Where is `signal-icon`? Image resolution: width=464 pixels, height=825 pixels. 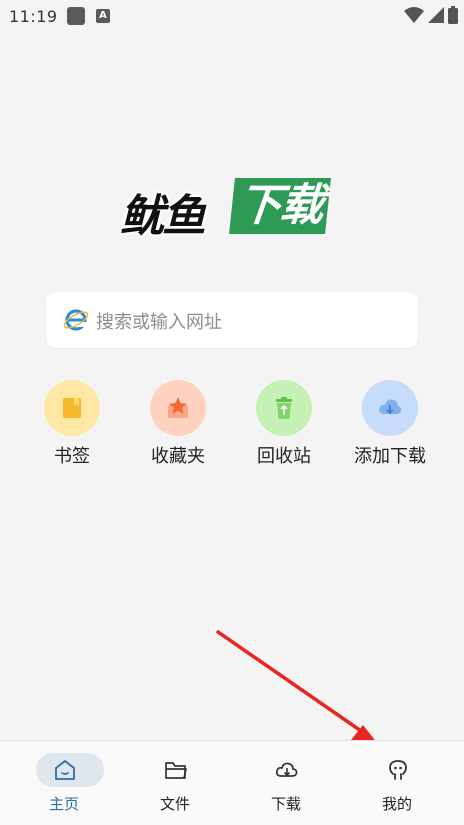 signal-icon is located at coordinates (436, 15).